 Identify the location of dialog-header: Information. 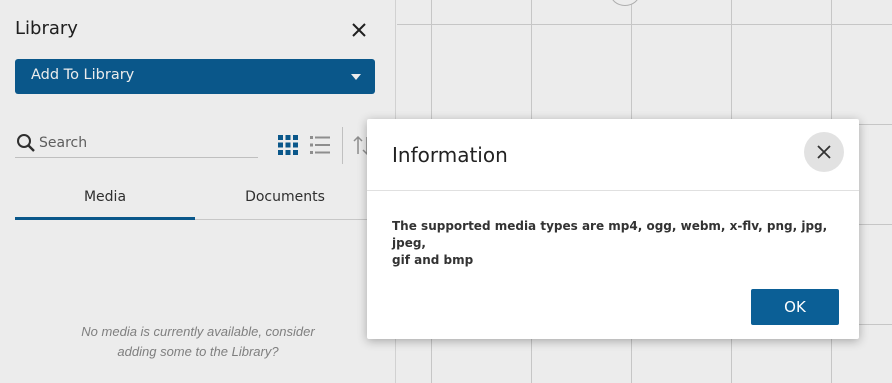
(613, 155).